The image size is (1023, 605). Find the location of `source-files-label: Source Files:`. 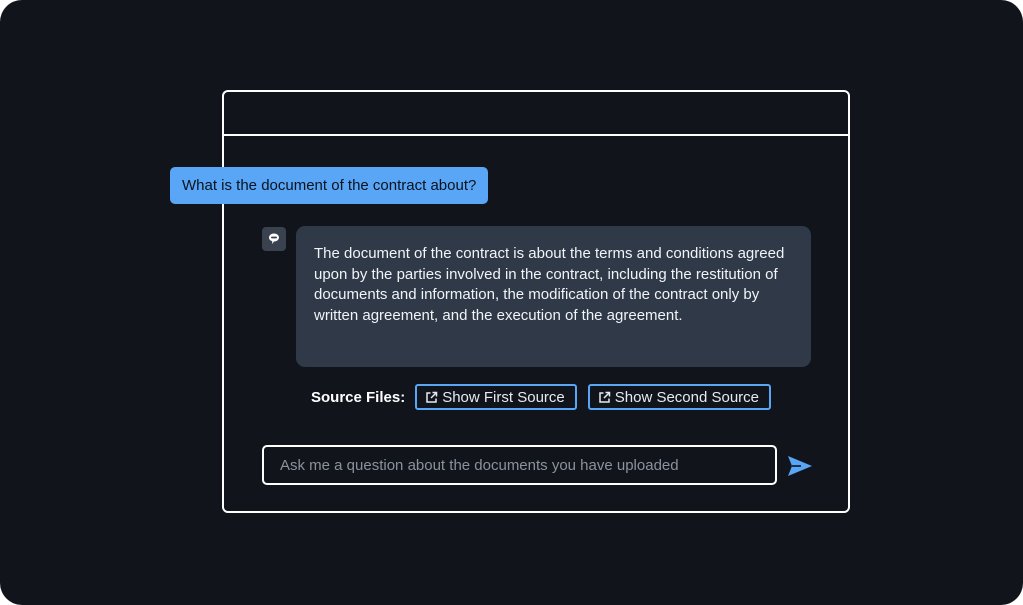

source-files-label: Source Files: is located at coordinates (358, 397).